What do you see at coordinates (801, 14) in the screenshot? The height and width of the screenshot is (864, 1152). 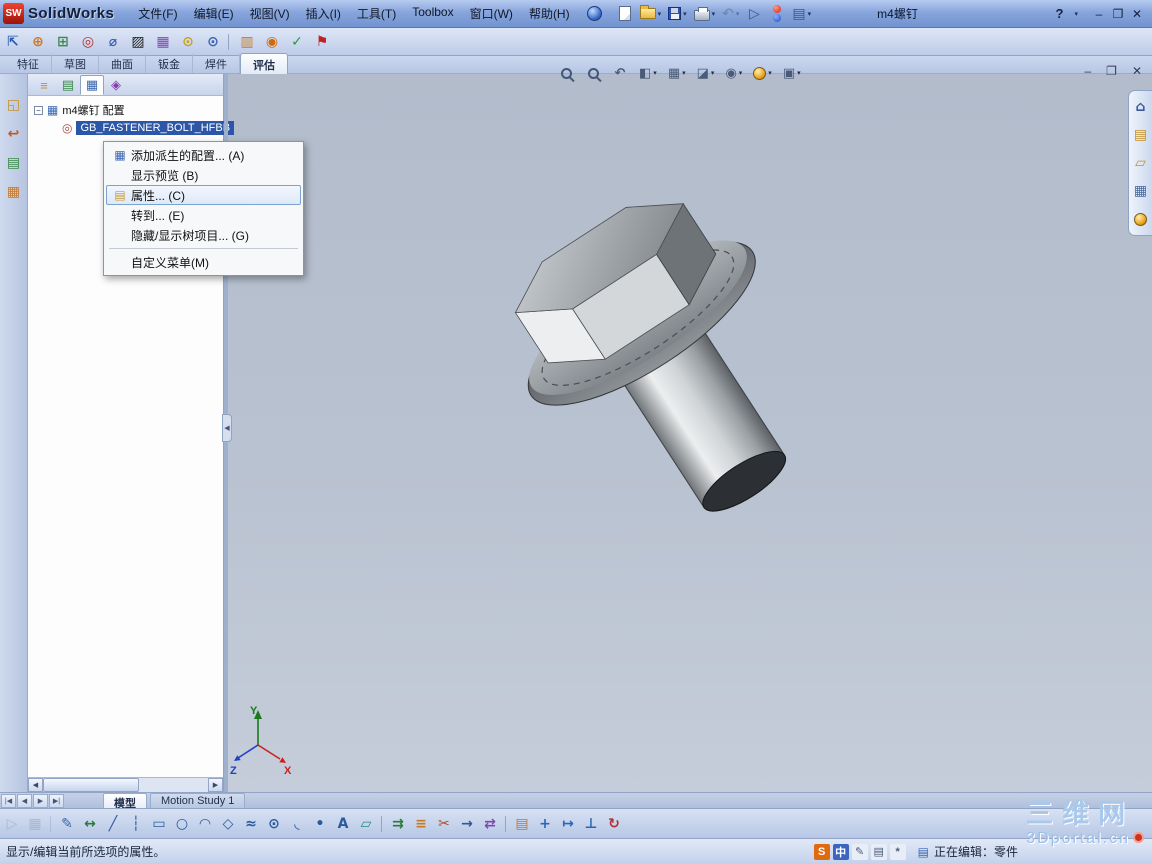 I see `options-icon: ▤ ▾` at bounding box center [801, 14].